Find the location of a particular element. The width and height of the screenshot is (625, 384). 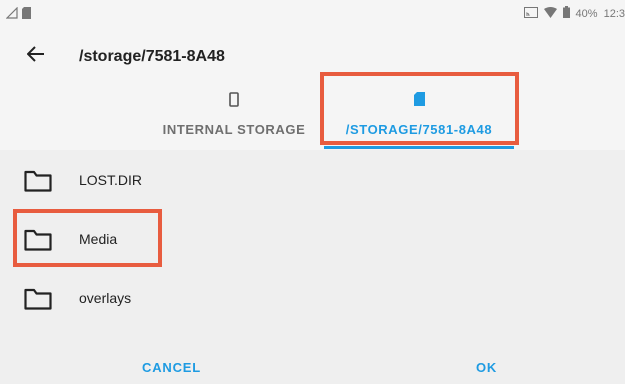

title-row: /storage/7581-8A48 is located at coordinates (312, 58).